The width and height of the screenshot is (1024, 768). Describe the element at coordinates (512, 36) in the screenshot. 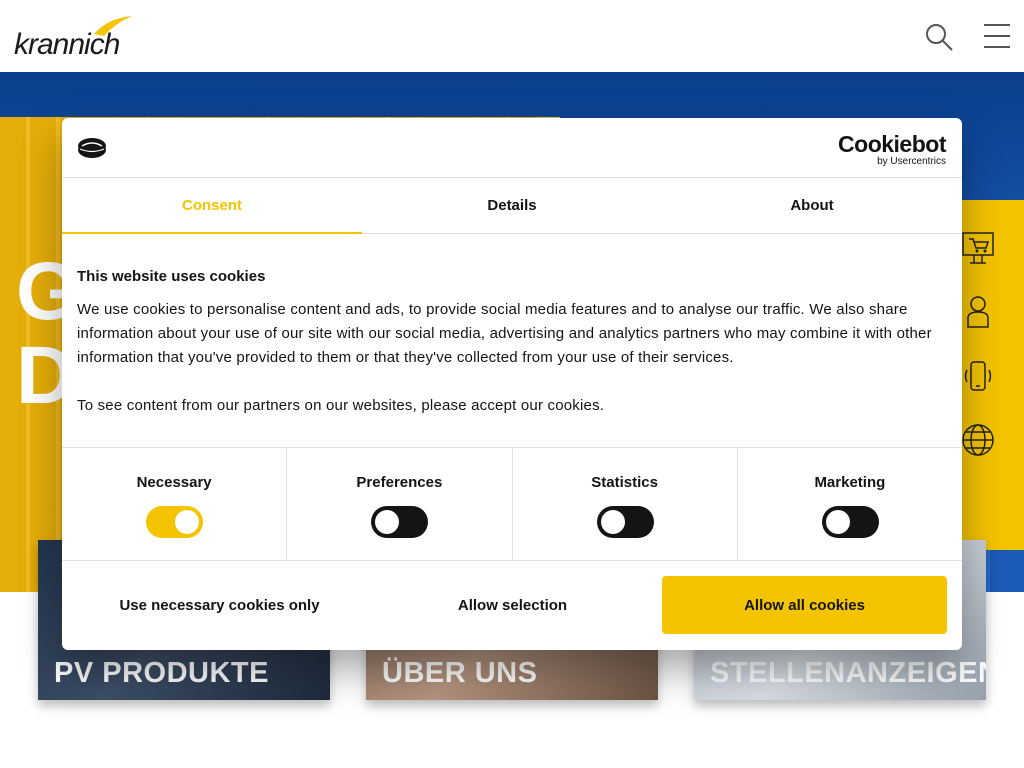

I see `site-header: krannich` at that location.